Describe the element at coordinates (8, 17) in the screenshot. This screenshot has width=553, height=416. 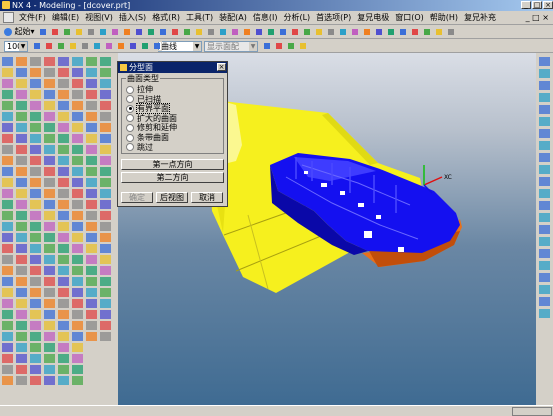
I see `document-icon` at that location.